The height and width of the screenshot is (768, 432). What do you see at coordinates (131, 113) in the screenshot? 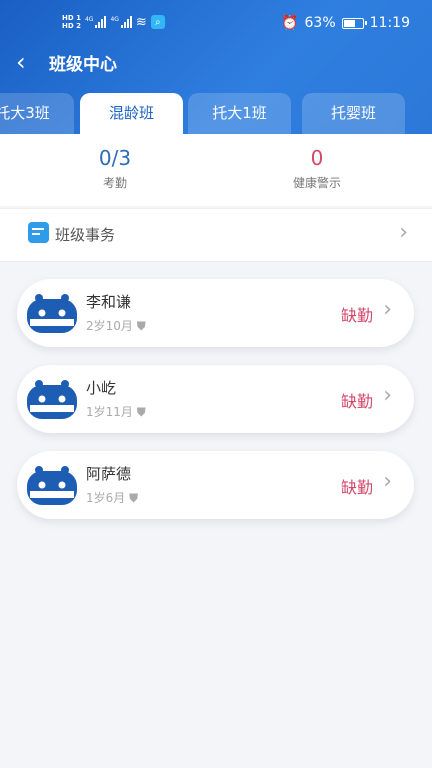
I see `tab-class-2: 混龄班` at bounding box center [131, 113].